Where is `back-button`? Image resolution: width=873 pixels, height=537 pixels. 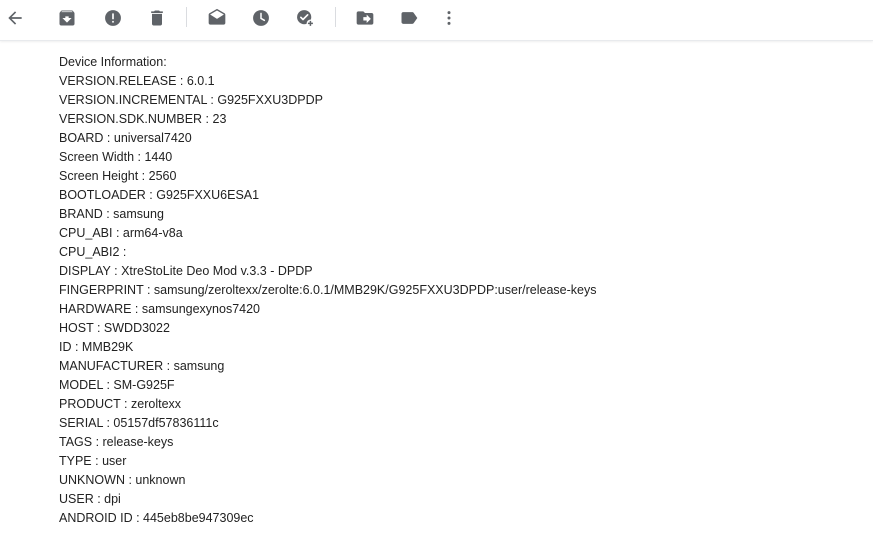 back-button is located at coordinates (15, 18).